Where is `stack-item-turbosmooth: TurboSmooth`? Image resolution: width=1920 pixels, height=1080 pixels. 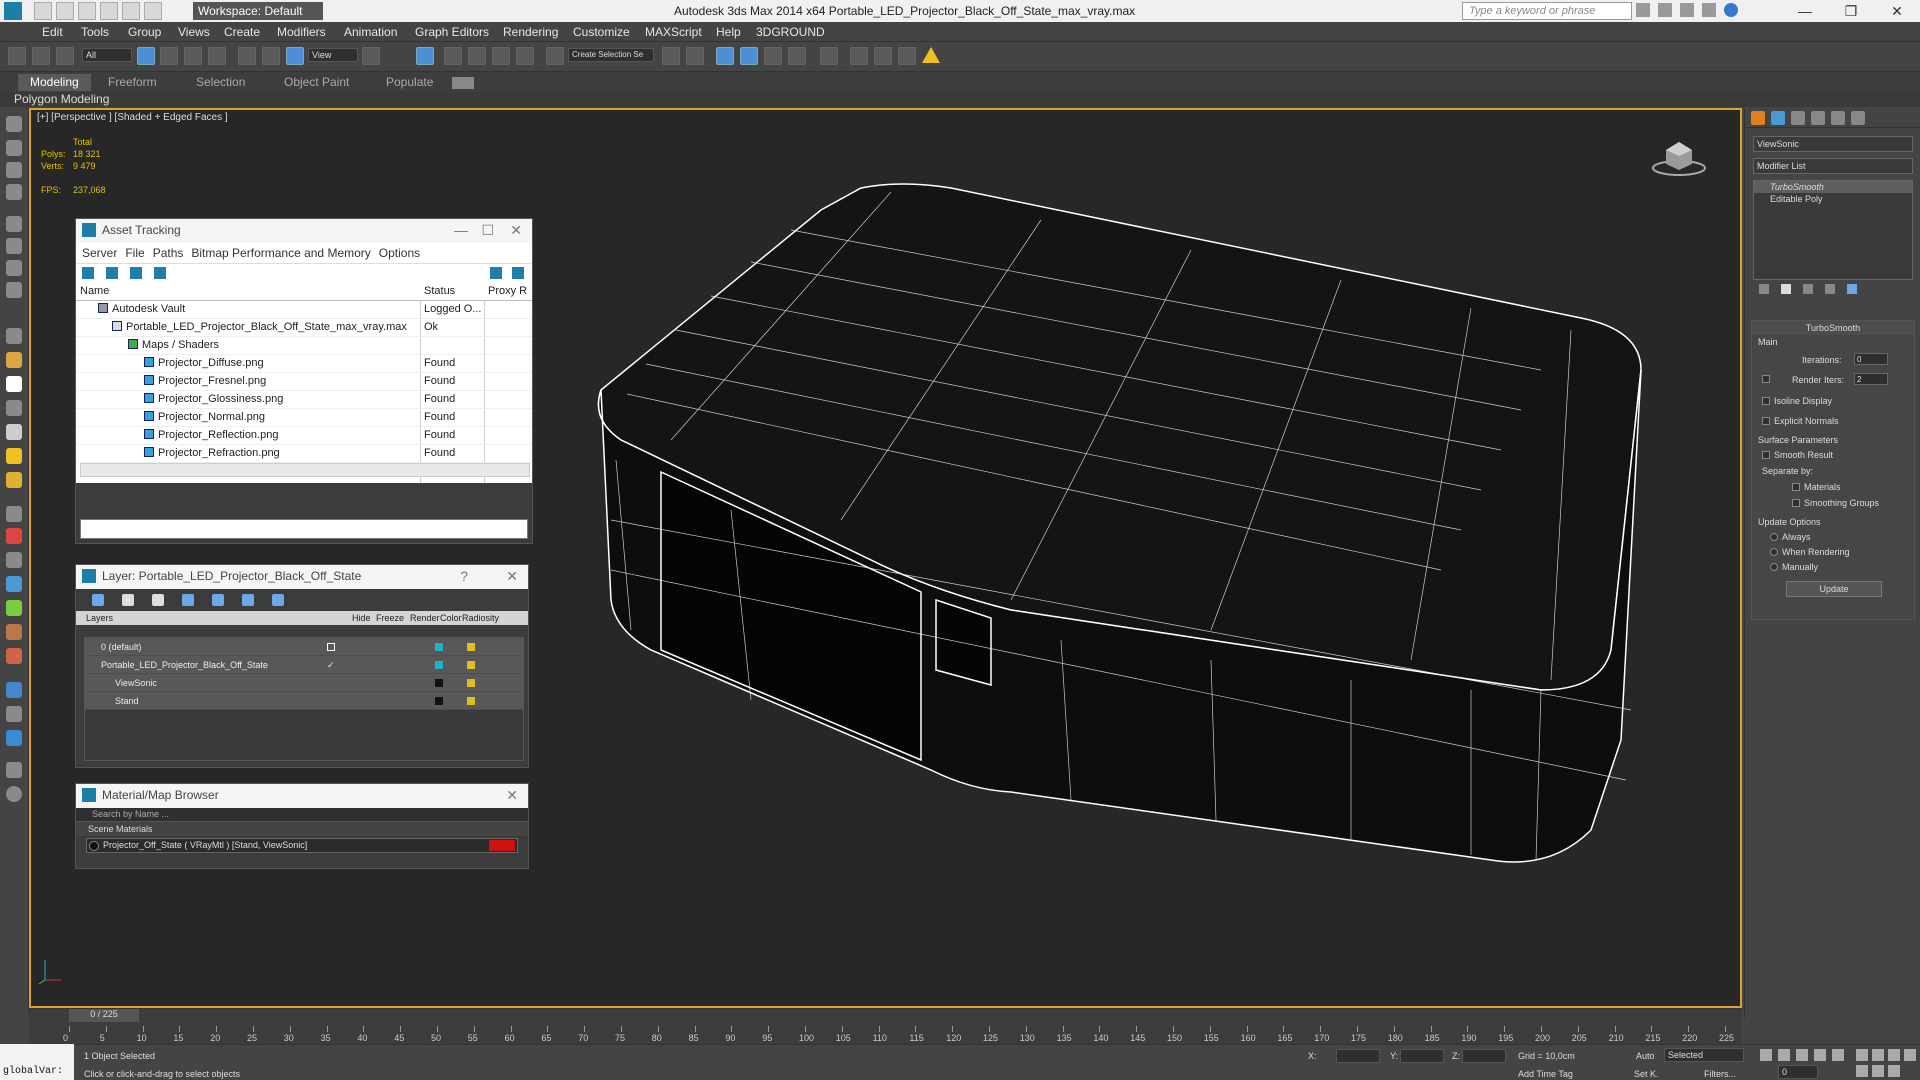 stack-item-turbosmooth: TurboSmooth is located at coordinates (1833, 187).